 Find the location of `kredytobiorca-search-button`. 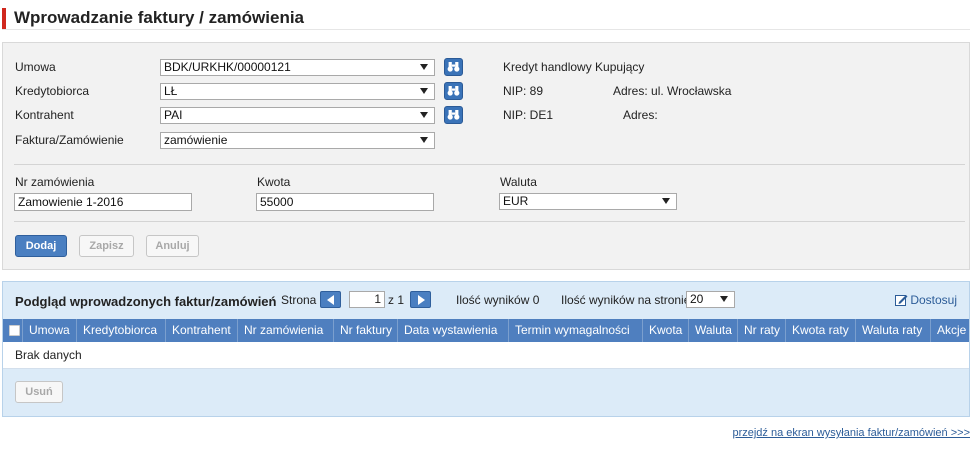

kredytobiorca-search-button is located at coordinates (453, 91).